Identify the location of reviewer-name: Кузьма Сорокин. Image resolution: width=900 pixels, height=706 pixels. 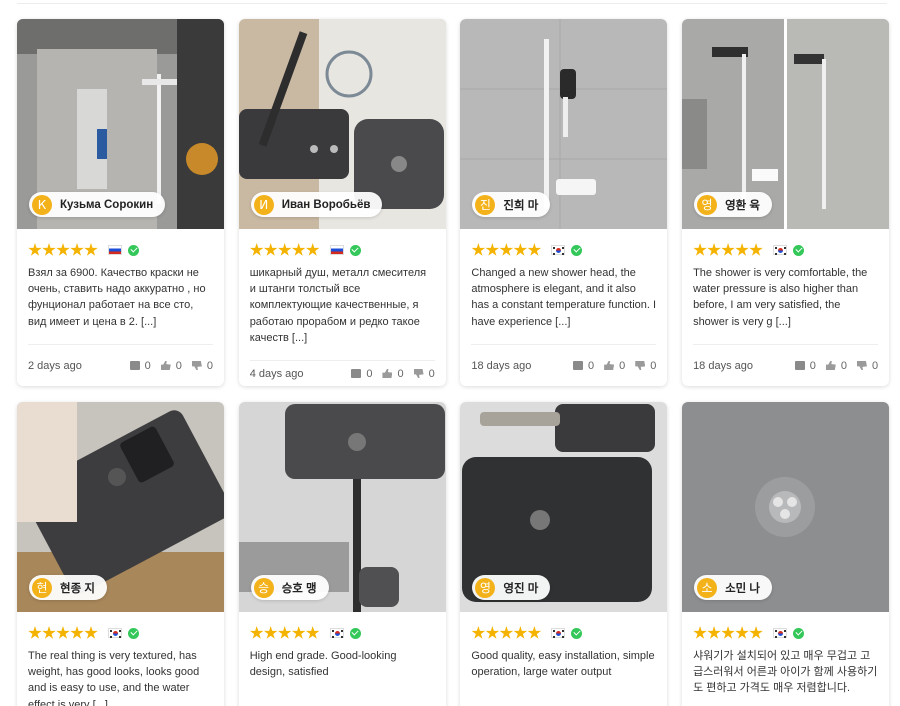
(107, 204).